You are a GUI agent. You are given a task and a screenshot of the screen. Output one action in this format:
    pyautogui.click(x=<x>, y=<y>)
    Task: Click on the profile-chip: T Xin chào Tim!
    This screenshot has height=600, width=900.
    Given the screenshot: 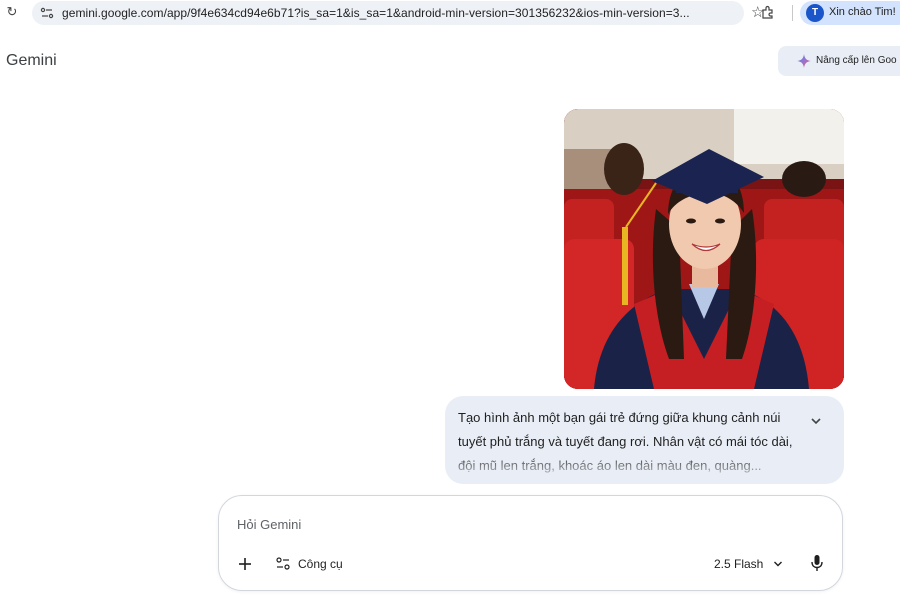 What is the action you would take?
    pyautogui.click(x=850, y=13)
    